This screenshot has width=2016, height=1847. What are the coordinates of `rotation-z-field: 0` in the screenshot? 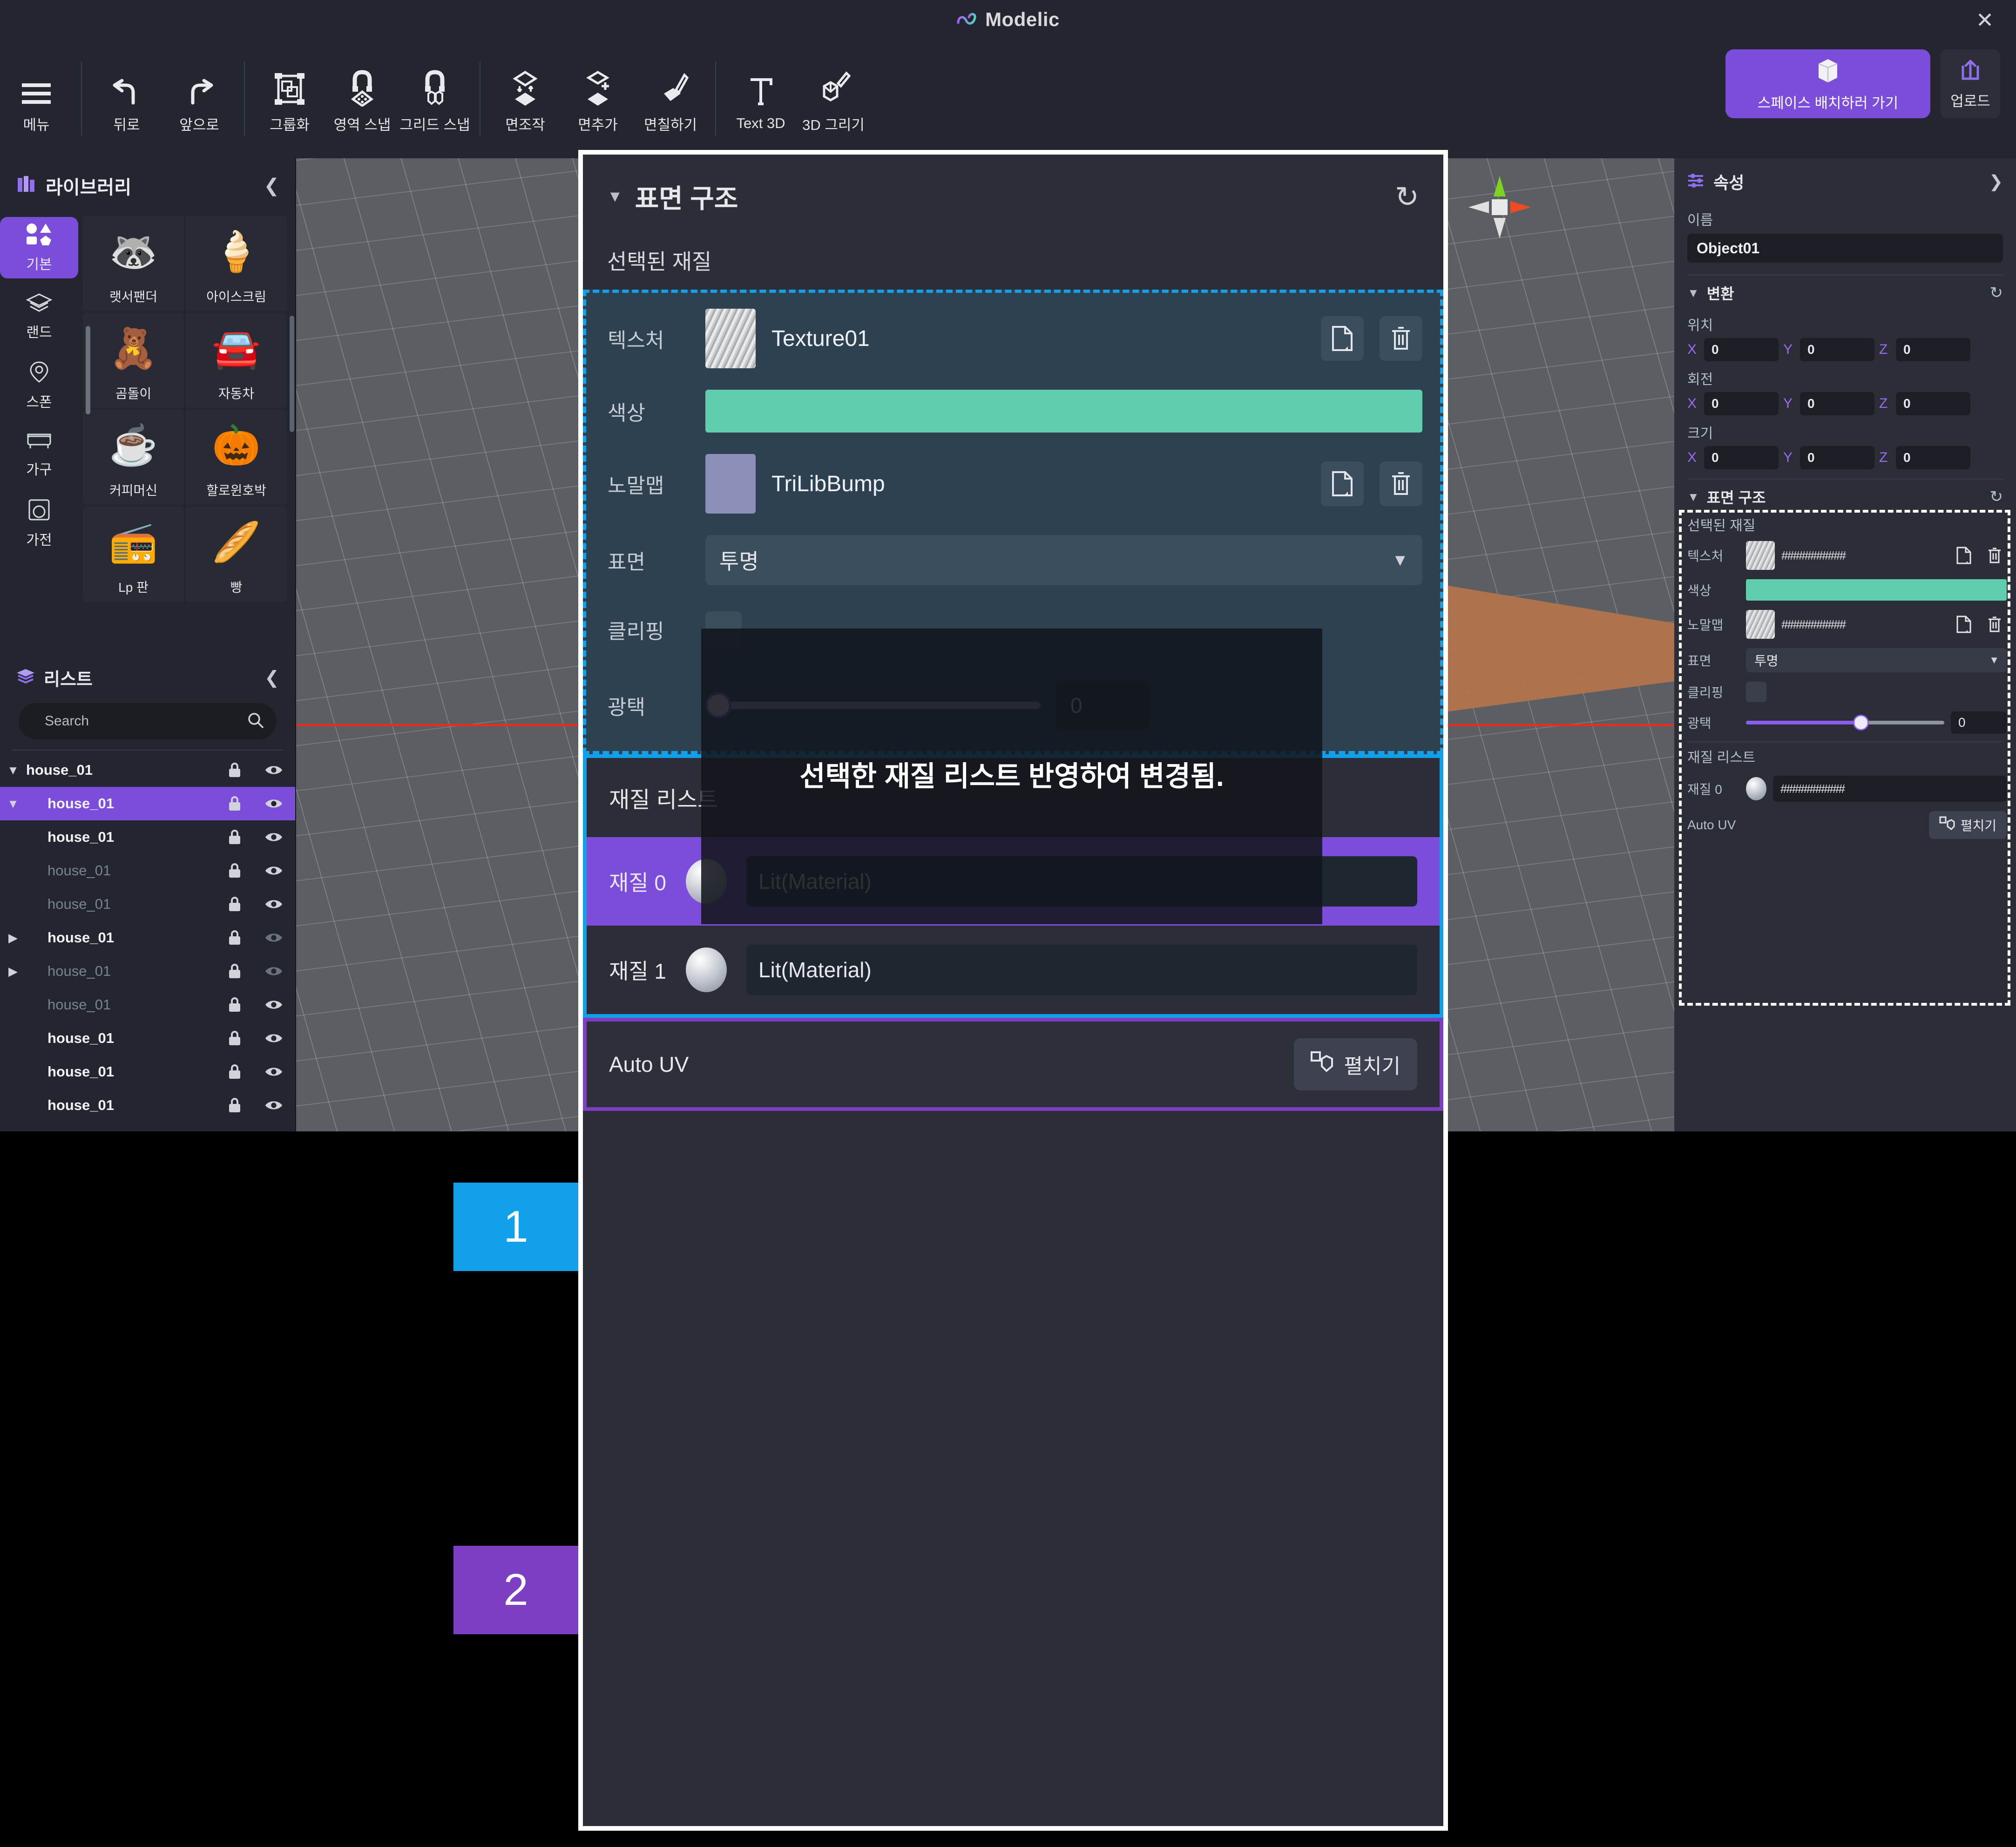 It's located at (1933, 403).